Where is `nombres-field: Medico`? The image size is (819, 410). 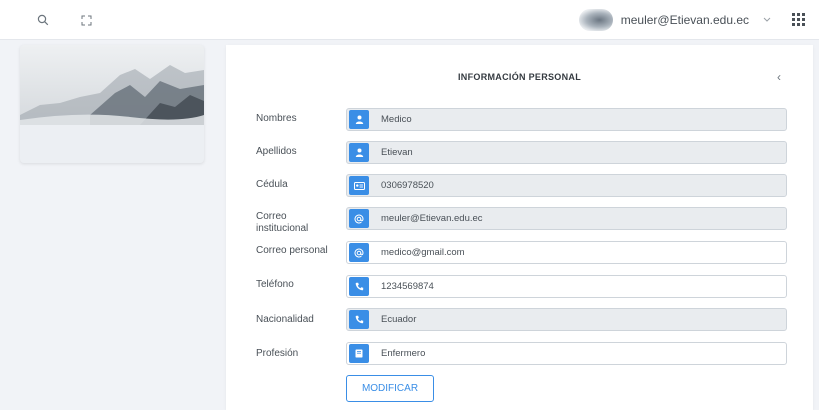 nombres-field: Medico is located at coordinates (566, 119).